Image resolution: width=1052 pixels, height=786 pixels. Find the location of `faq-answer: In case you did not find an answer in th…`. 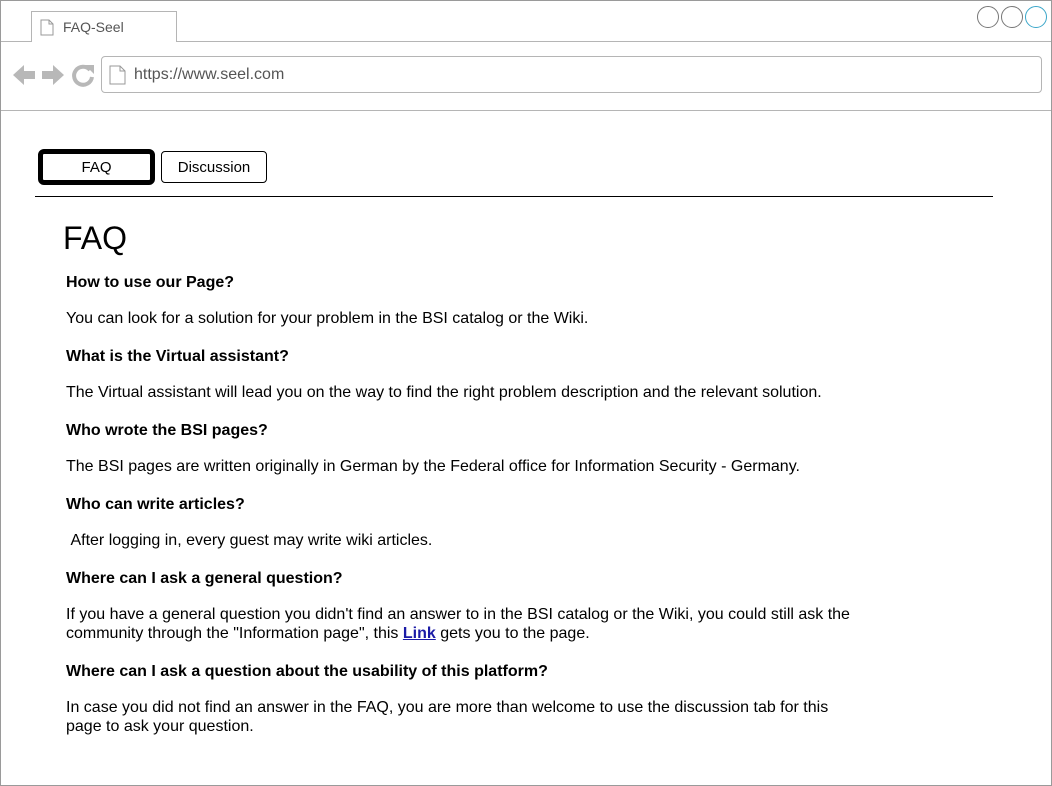

faq-answer: In case you did not find an answer in th… is located at coordinates (447, 717).